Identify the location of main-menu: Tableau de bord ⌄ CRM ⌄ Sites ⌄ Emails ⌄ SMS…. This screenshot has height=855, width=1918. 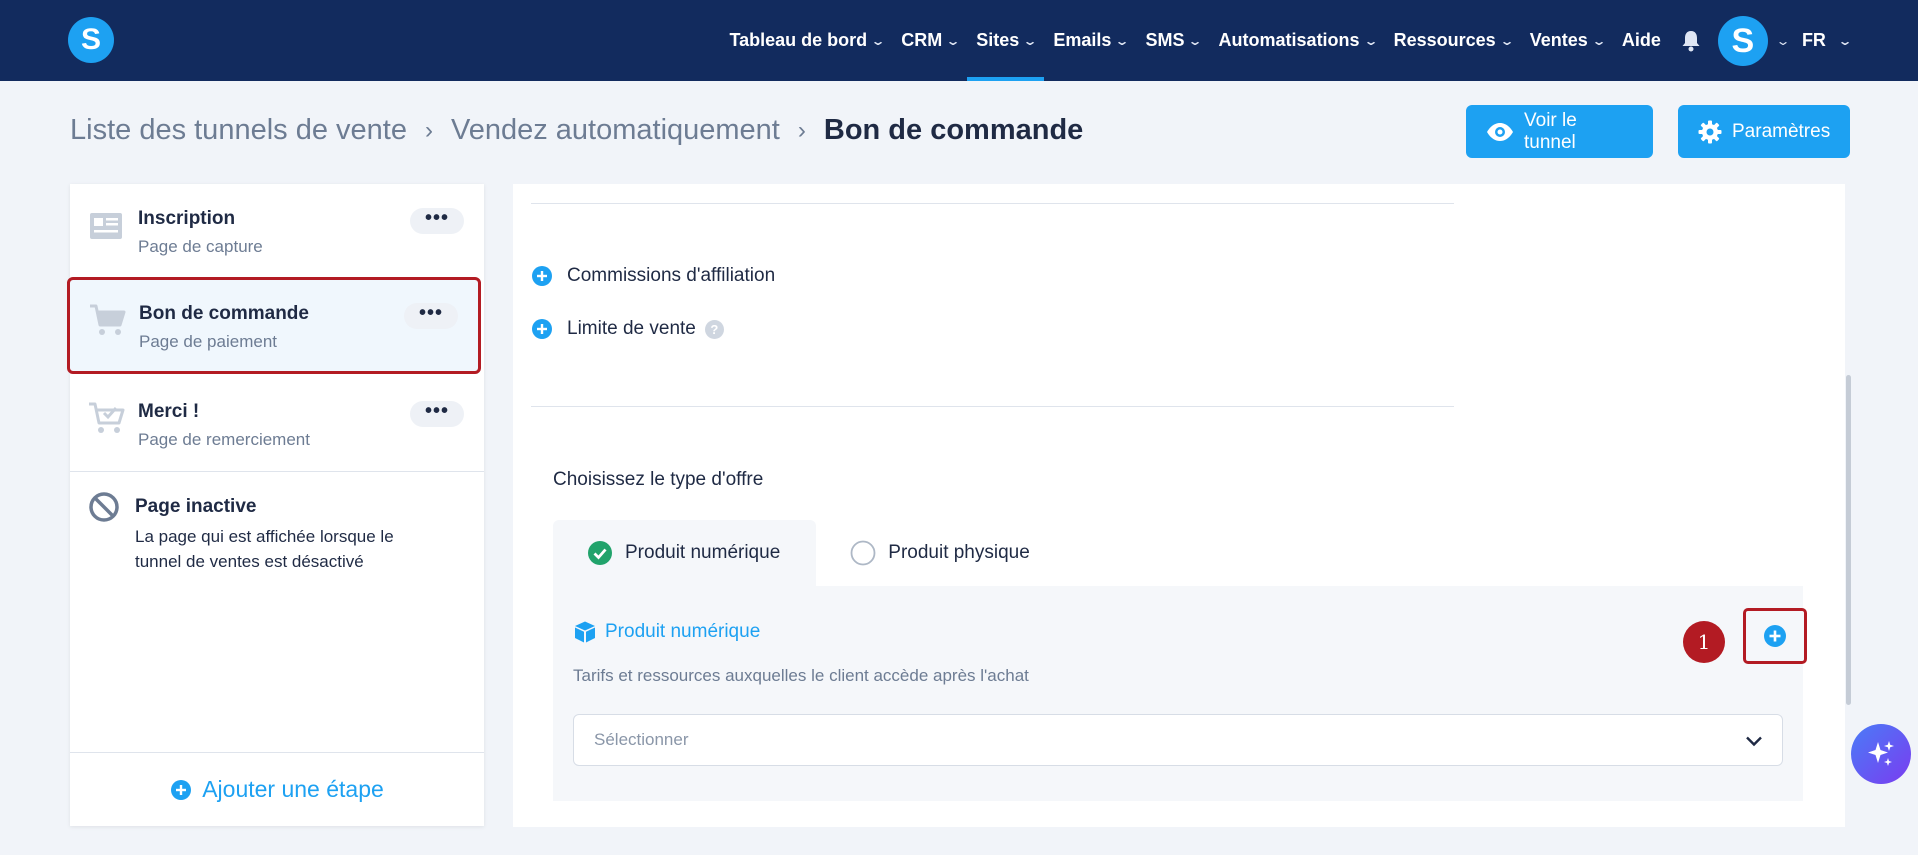
(1319, 40).